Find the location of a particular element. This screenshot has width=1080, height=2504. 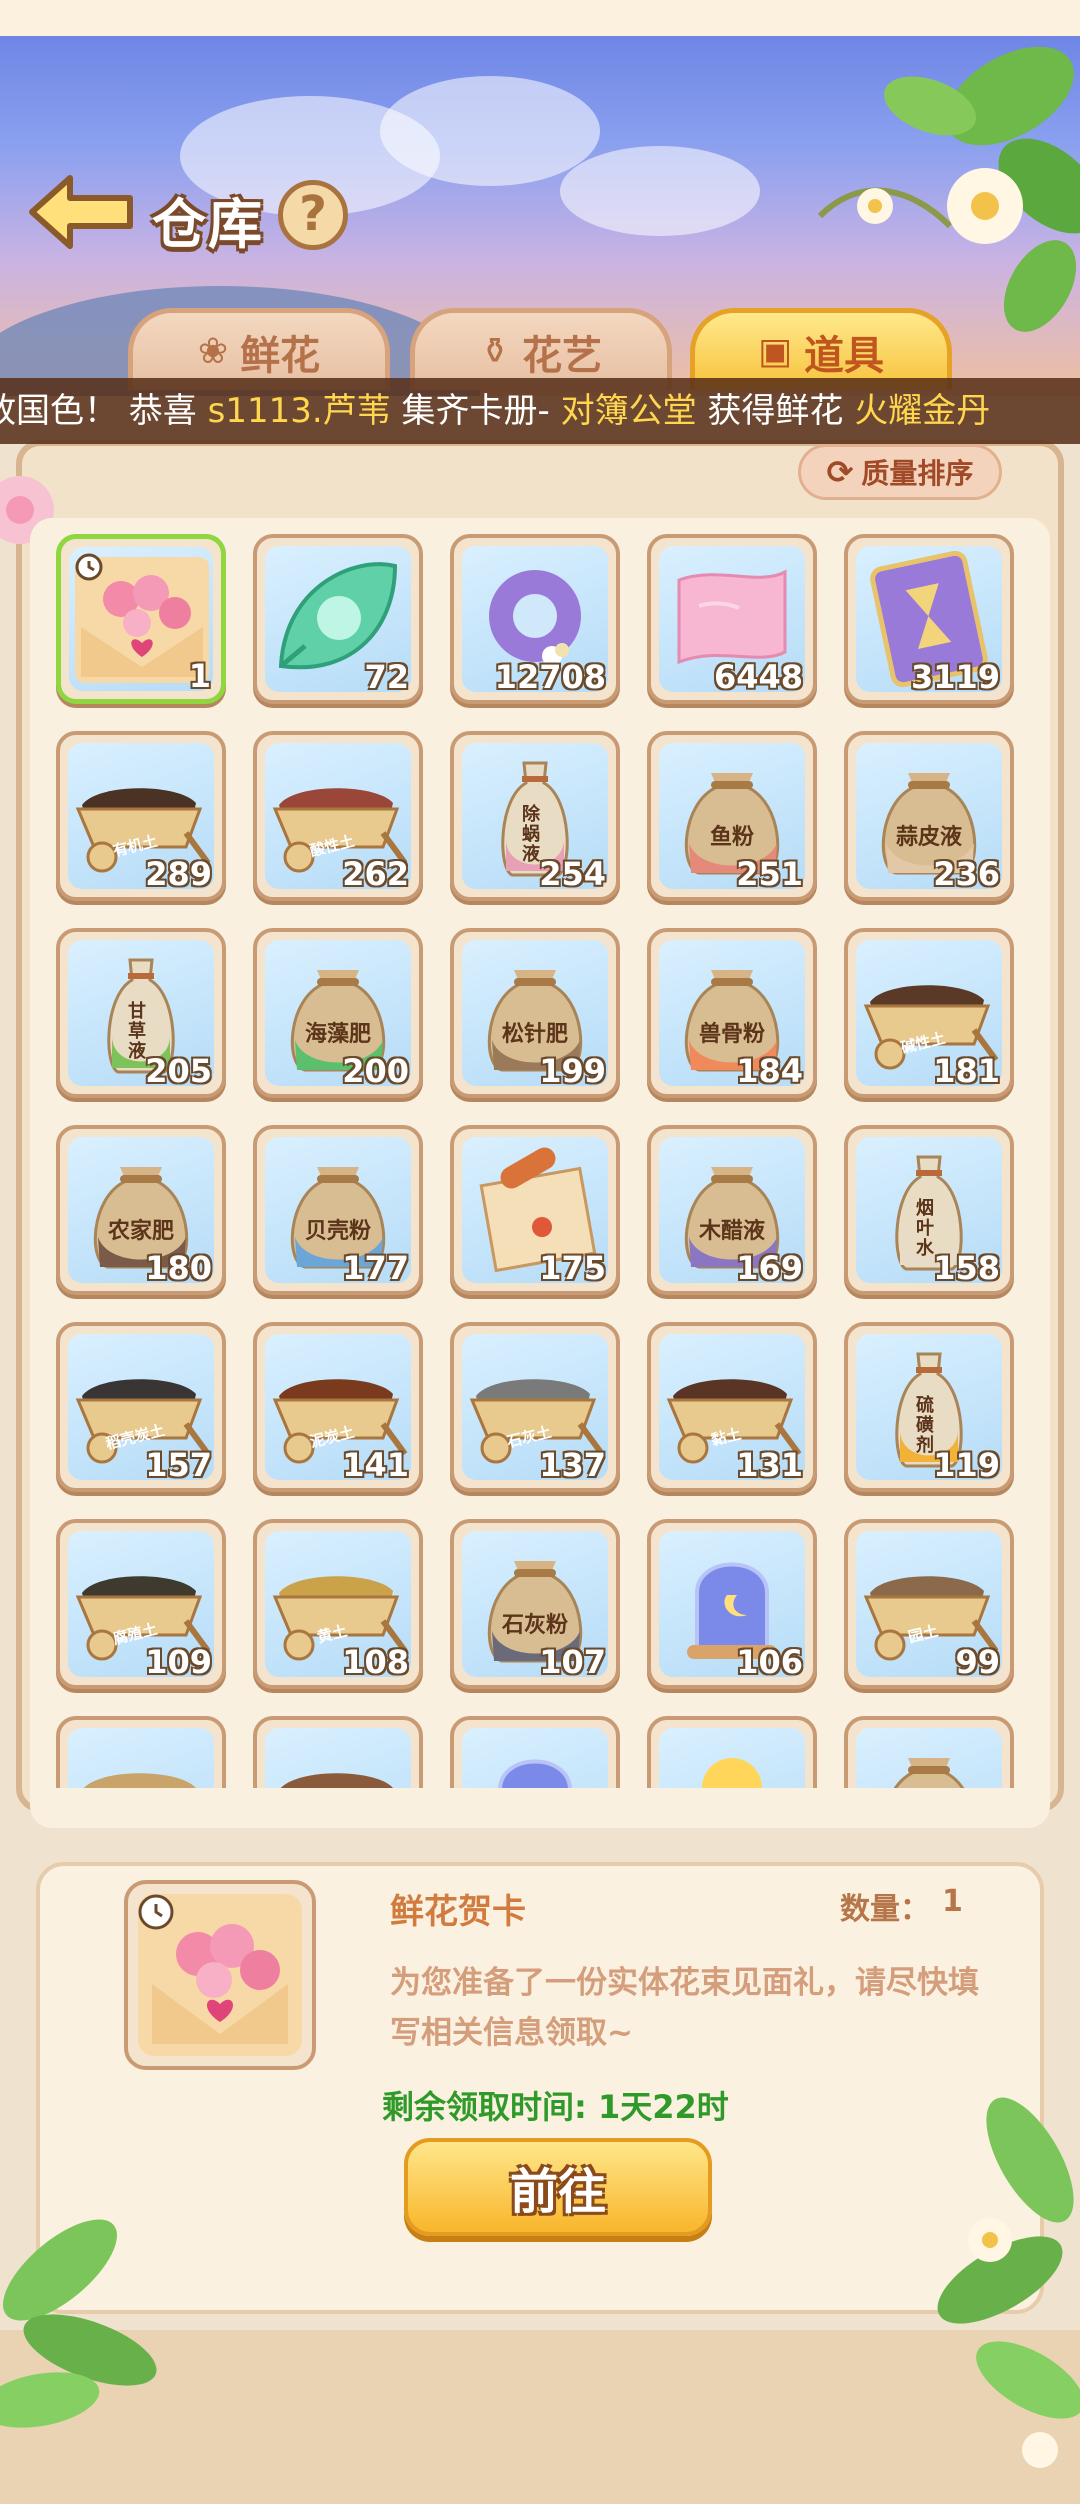

inventory-item: 3119 is located at coordinates (929, 619).